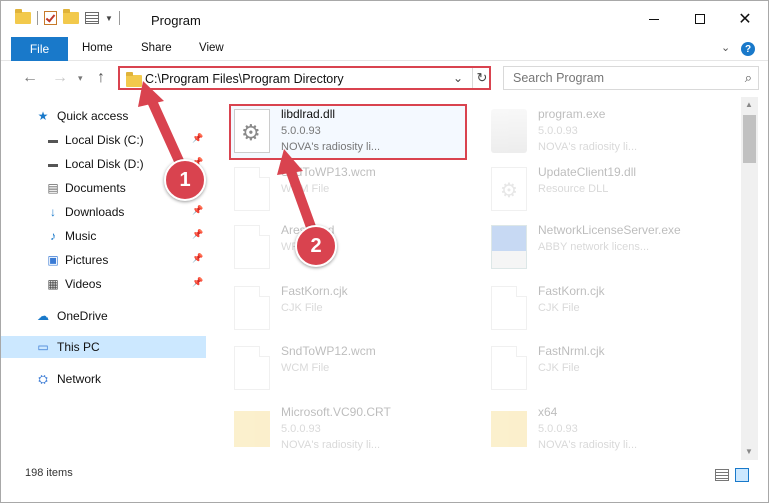  What do you see at coordinates (631, 78) in the screenshot?
I see `search-box: Search Program ⌕` at bounding box center [631, 78].